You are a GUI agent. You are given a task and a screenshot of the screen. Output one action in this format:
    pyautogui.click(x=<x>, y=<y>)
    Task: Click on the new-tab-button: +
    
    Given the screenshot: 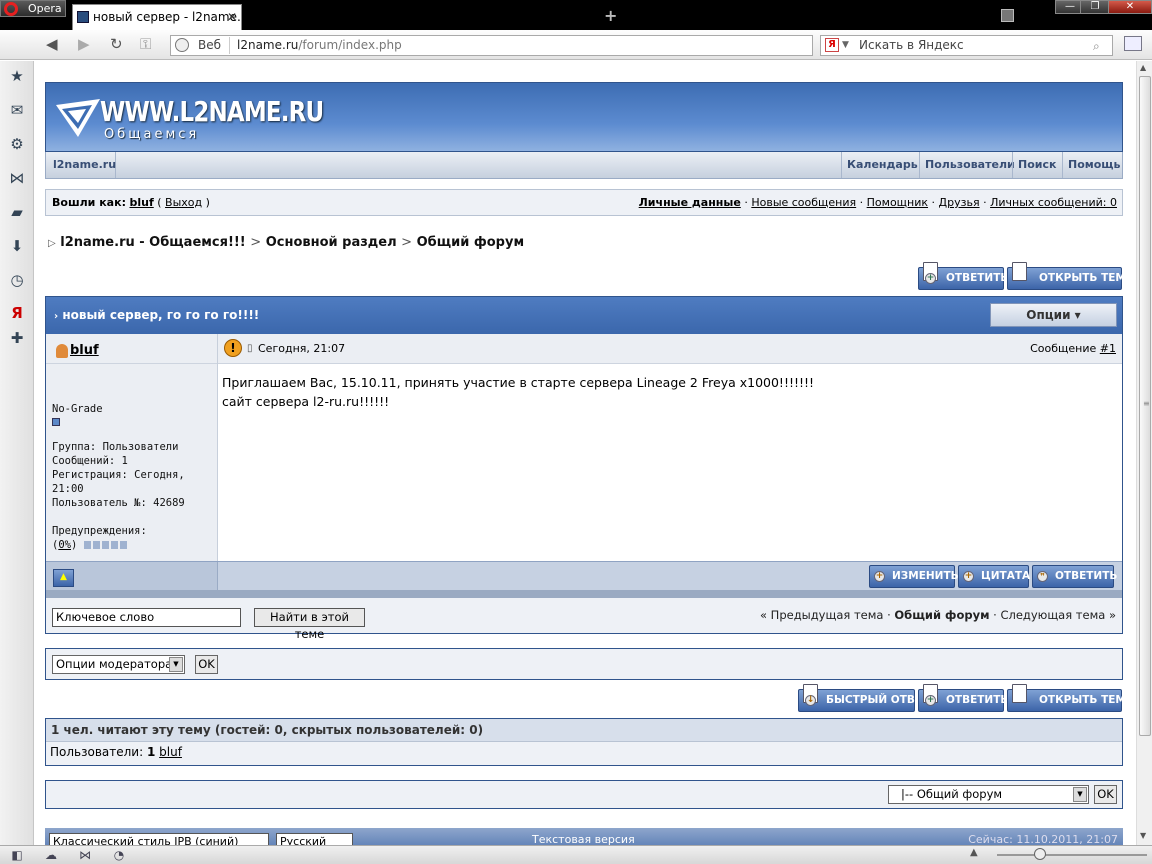 What is the action you would take?
    pyautogui.click(x=610, y=16)
    